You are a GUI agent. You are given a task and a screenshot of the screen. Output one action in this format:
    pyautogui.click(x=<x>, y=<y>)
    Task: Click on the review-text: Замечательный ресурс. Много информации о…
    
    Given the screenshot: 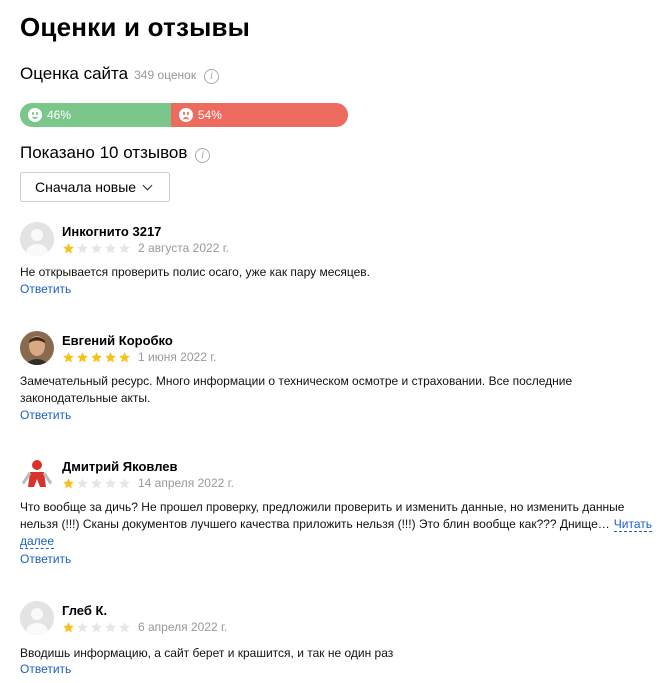 What is the action you would take?
    pyautogui.click(x=296, y=389)
    